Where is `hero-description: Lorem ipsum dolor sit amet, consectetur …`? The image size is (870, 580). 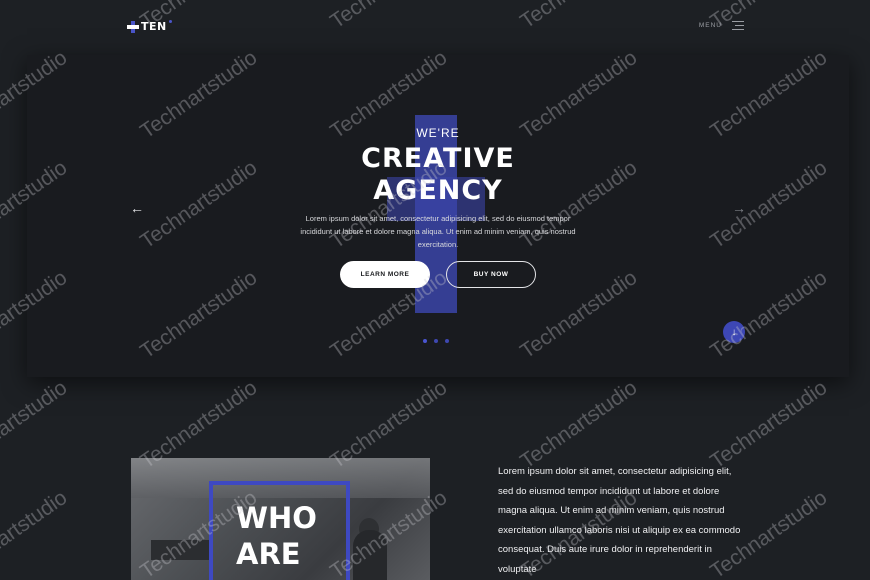
hero-description: Lorem ipsum dolor sit amet, consectetur … is located at coordinates (438, 231).